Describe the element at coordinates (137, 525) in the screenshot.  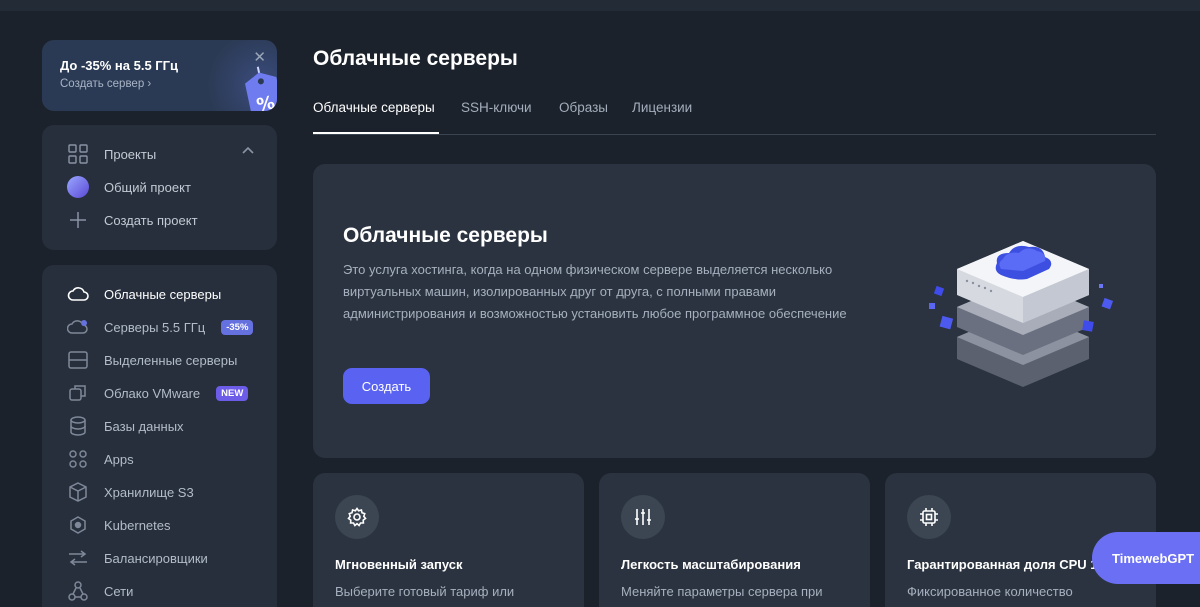
I see `sidebar-item-label: Kubernetes` at that location.